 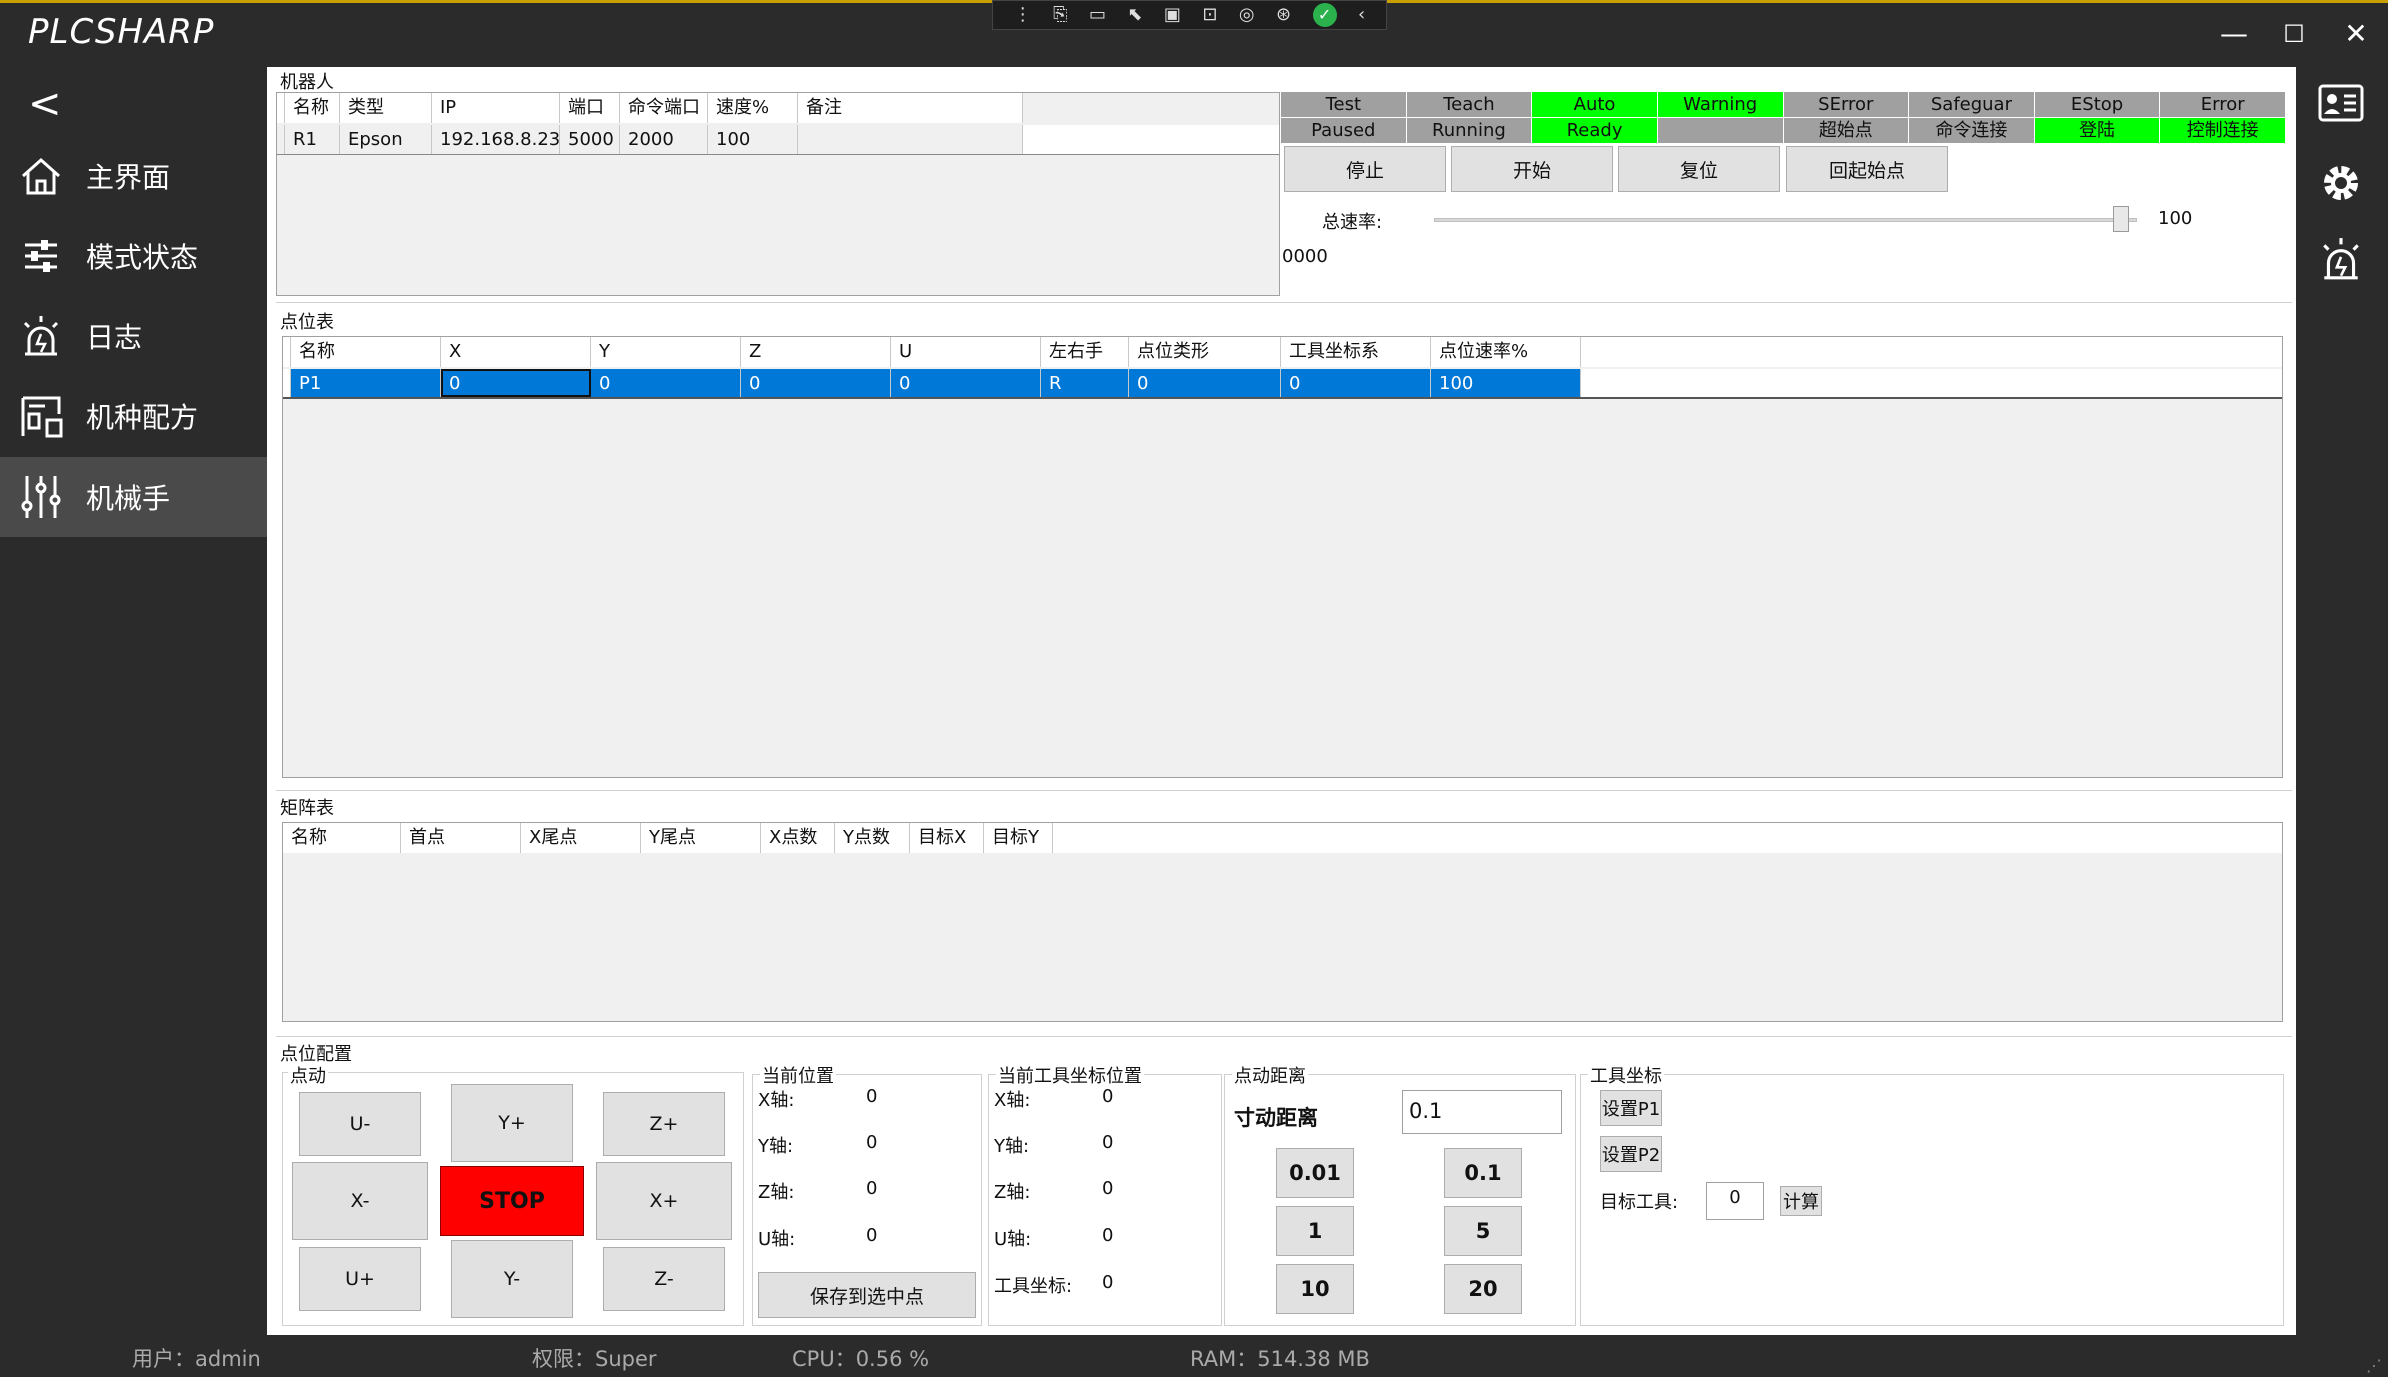 I want to click on nav-label: 主界面, so click(x=128, y=177).